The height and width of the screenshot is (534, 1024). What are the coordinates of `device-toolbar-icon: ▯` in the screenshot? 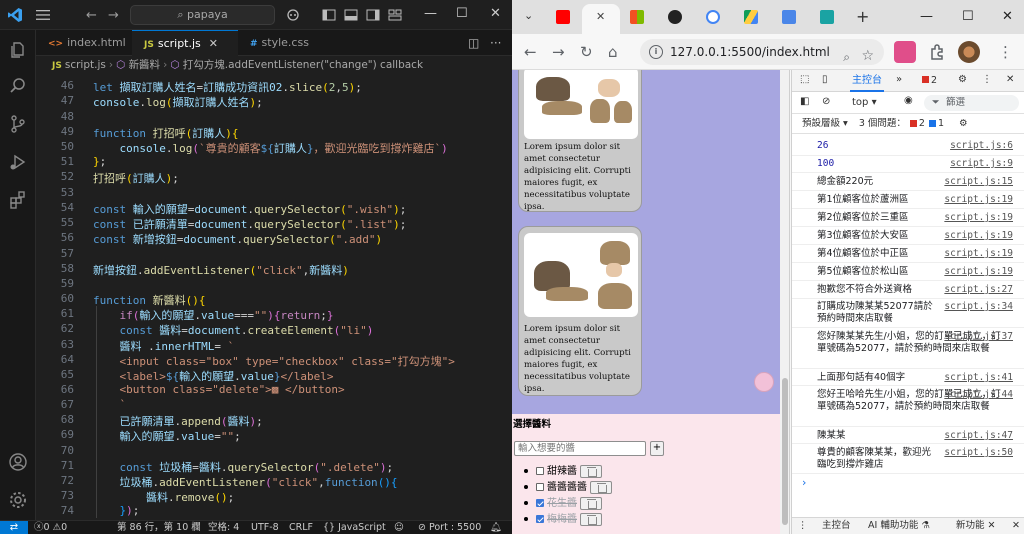 It's located at (825, 79).